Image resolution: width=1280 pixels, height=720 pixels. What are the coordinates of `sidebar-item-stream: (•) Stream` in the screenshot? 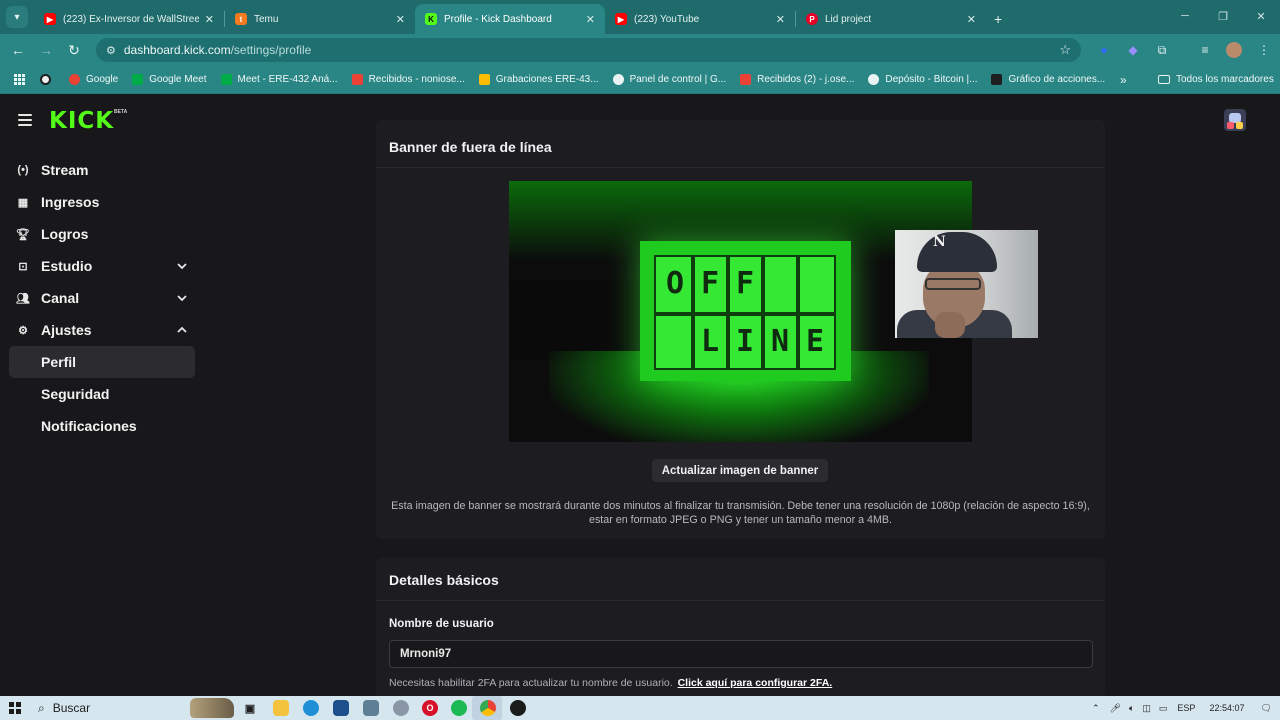 It's located at (102, 170).